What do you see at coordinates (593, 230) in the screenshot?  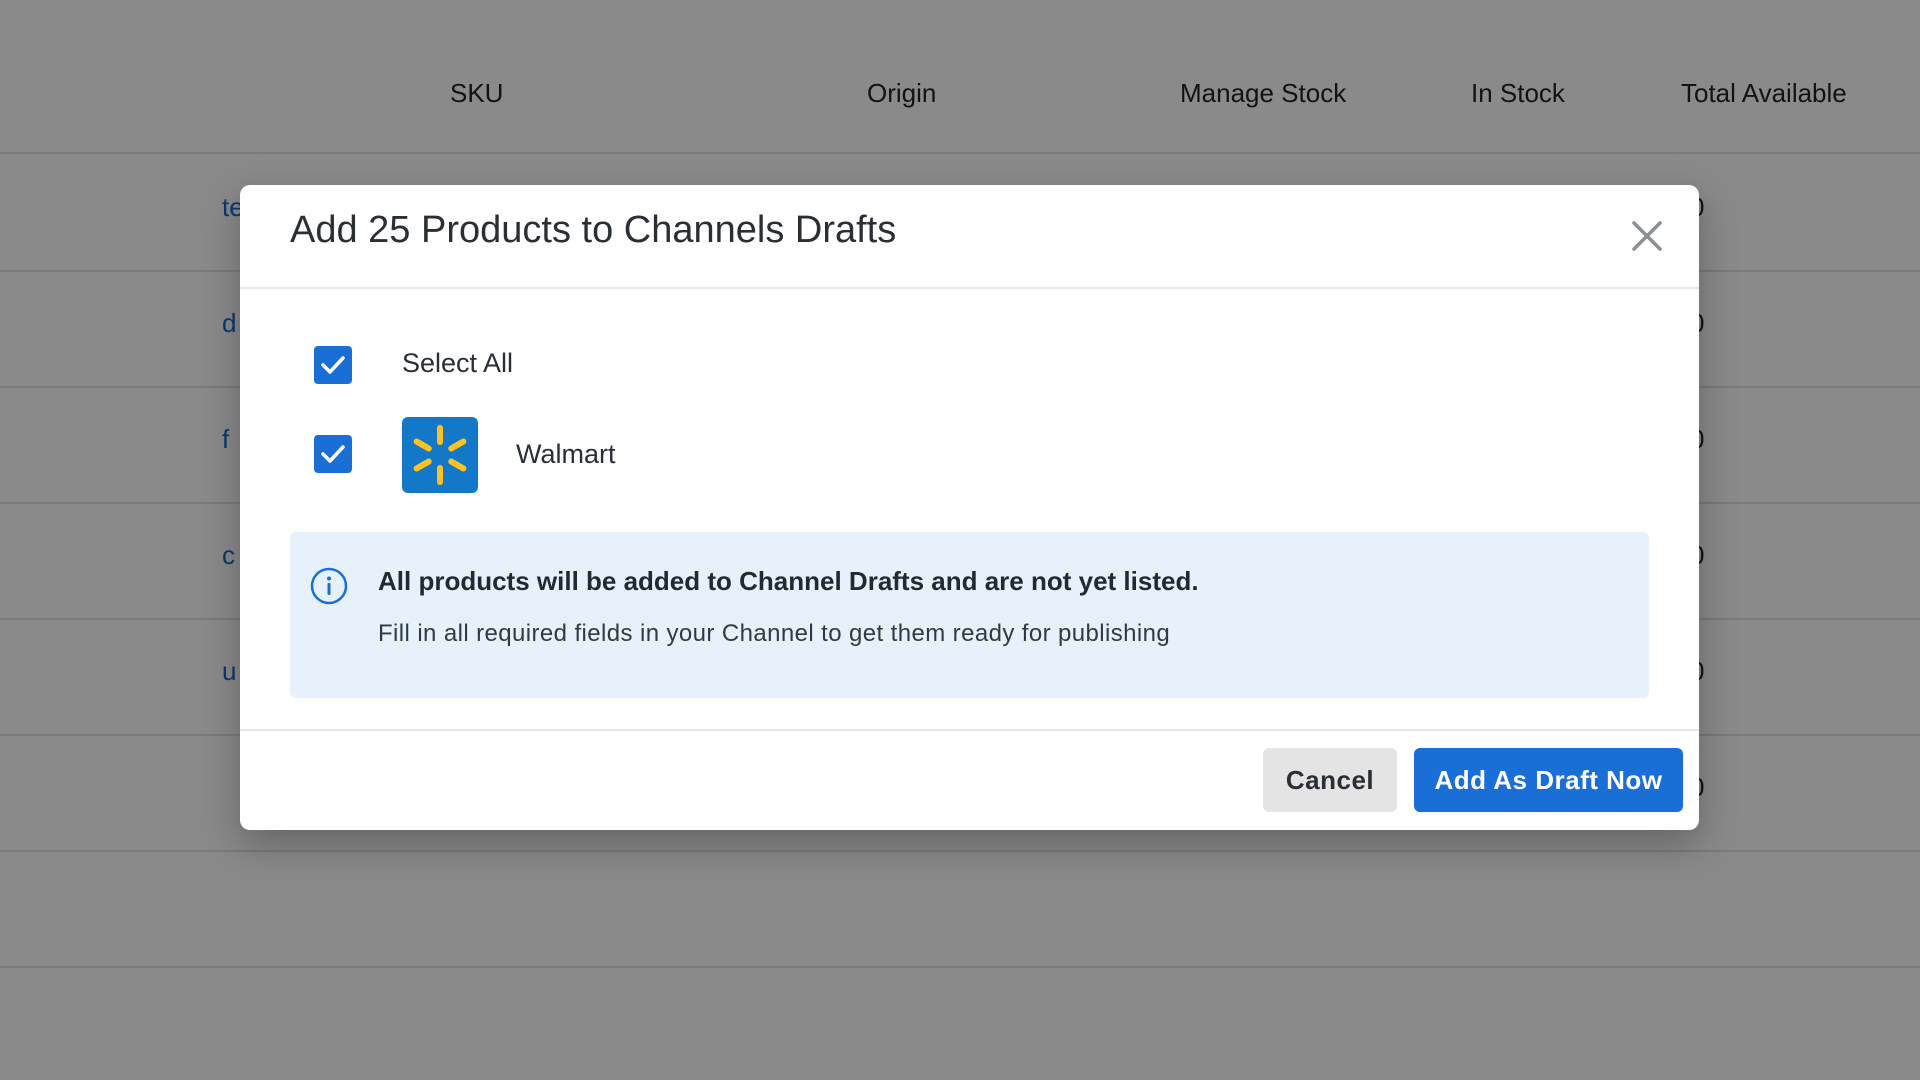 I see `dialog-title: Add 25 Products to Channels Drafts` at bounding box center [593, 230].